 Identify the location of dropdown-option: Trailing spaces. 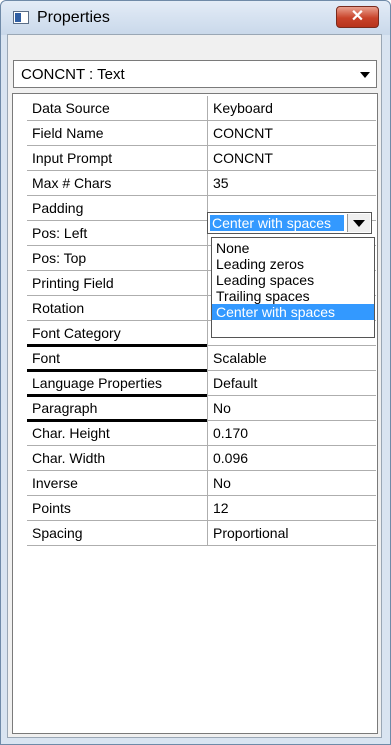
(293, 296).